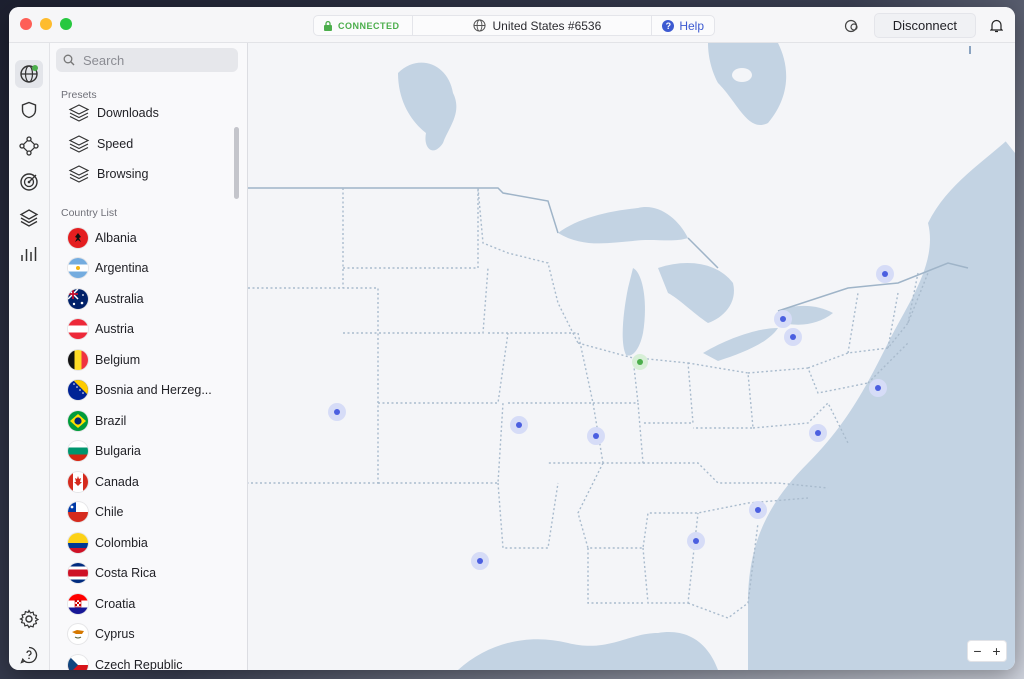 This screenshot has height=679, width=1024. I want to click on lake-huron, so click(696, 293).